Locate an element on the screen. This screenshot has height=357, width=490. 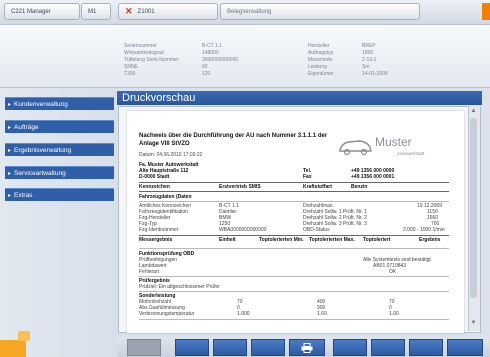
doc-cell: 2.000 - 1000 1/min is located at coordinates (424, 230).